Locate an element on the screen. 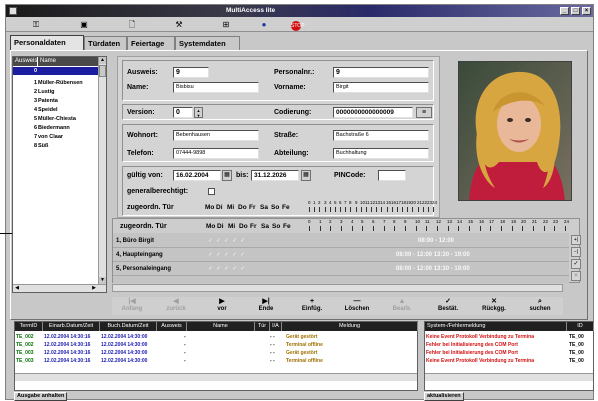 The width and height of the screenshot is (598, 401). generalberechtigt-label: generalberechtigt: is located at coordinates (158, 191).